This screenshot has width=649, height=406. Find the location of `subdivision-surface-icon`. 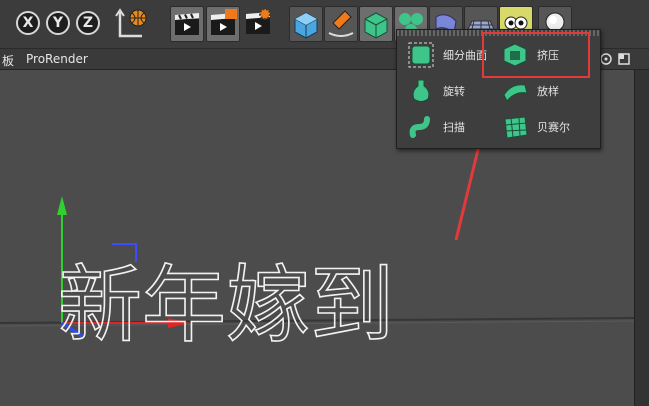

subdivision-surface-icon is located at coordinates (421, 55).